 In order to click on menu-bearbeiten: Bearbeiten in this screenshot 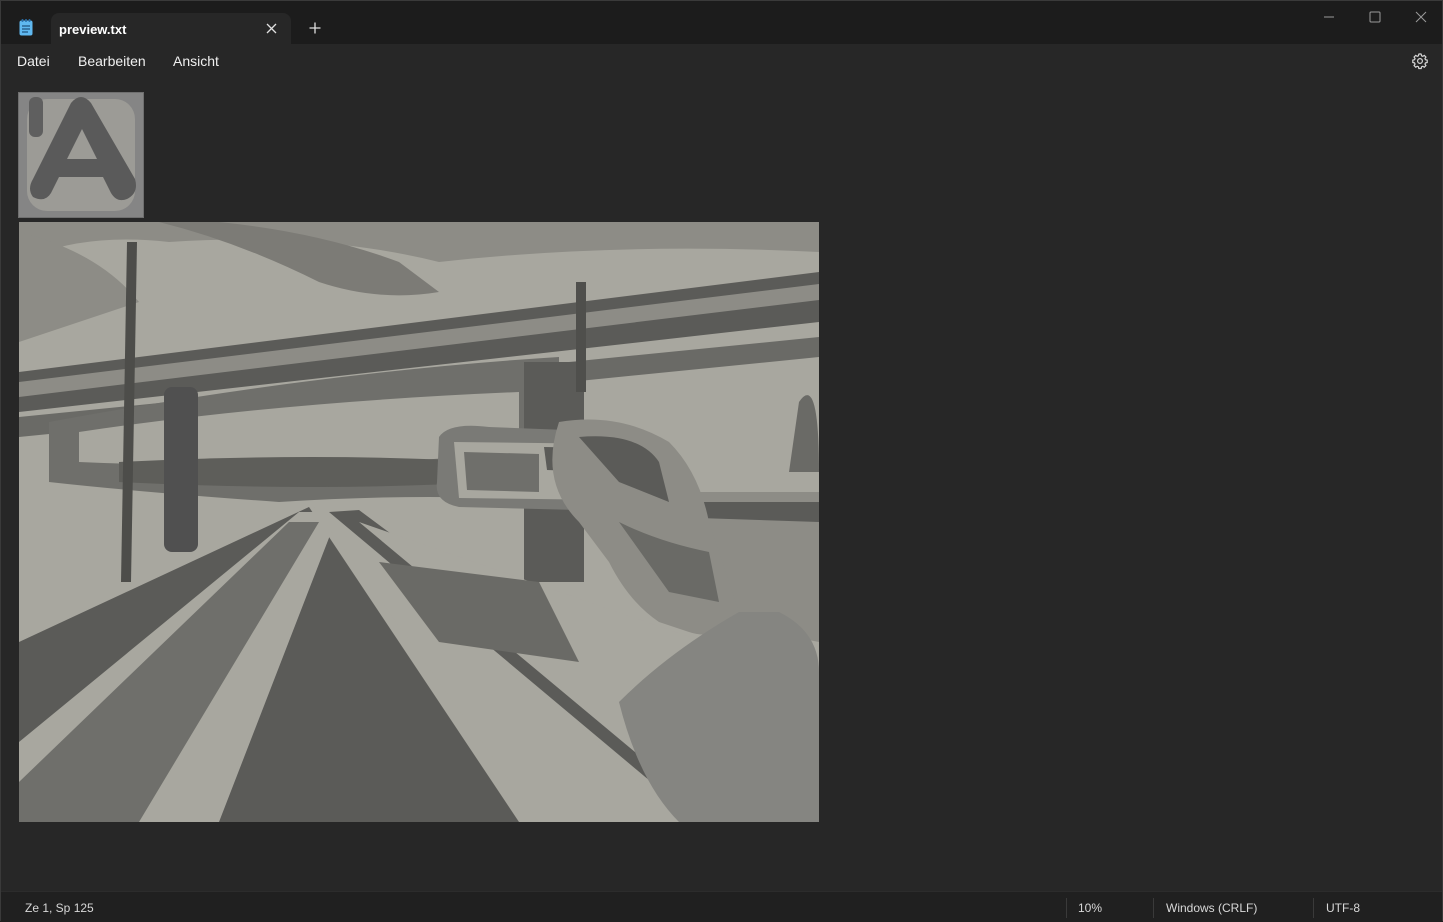, I will do `click(112, 61)`.